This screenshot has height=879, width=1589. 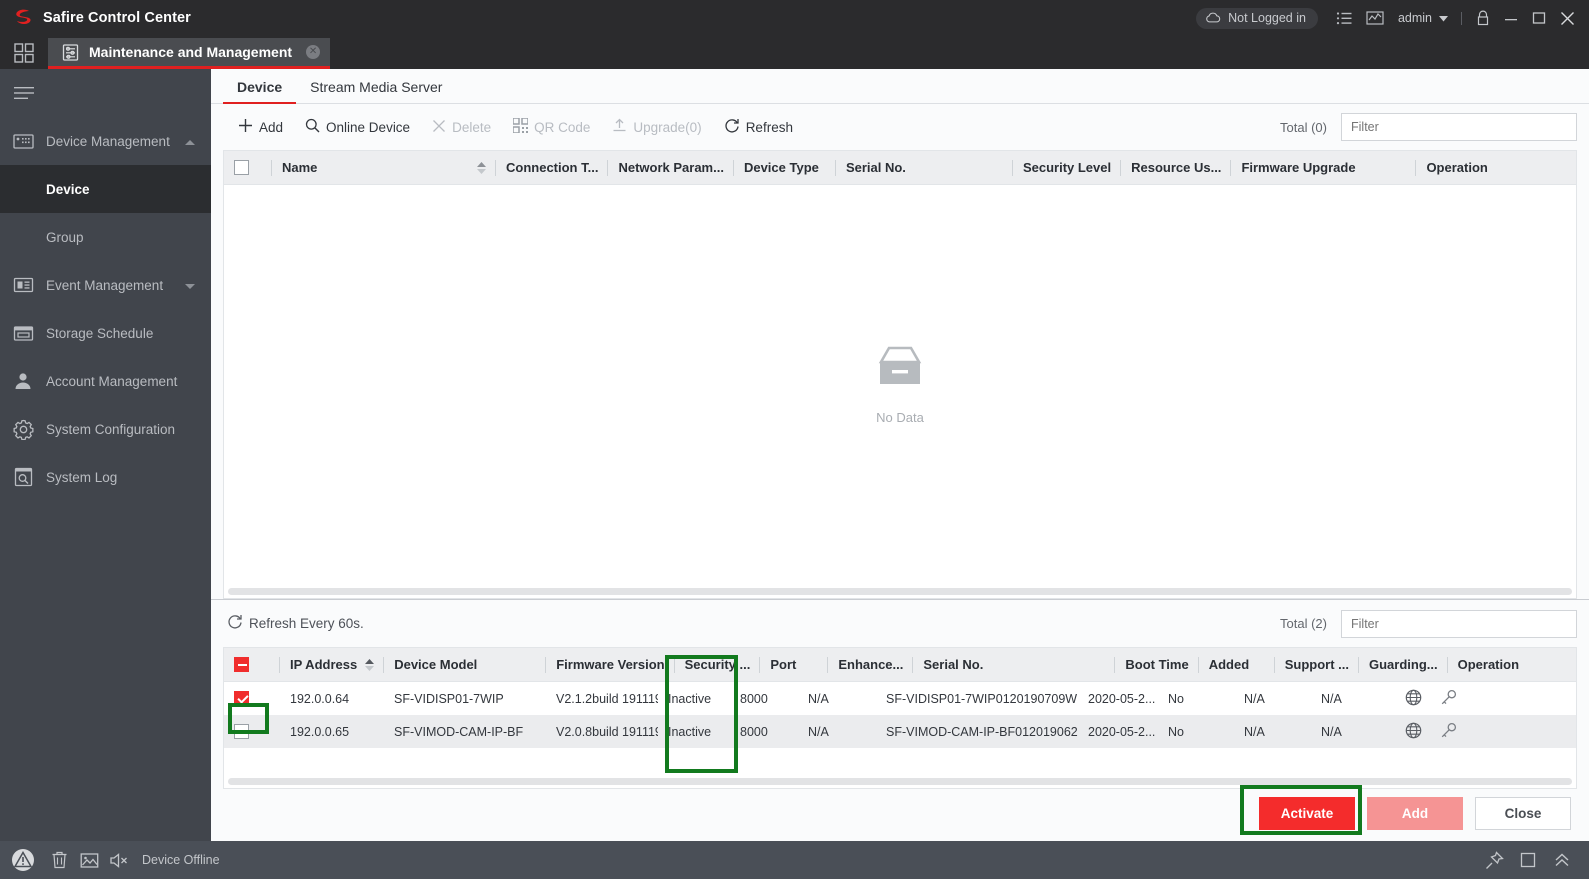 I want to click on sidebar-item-device: Device, so click(x=105, y=189).